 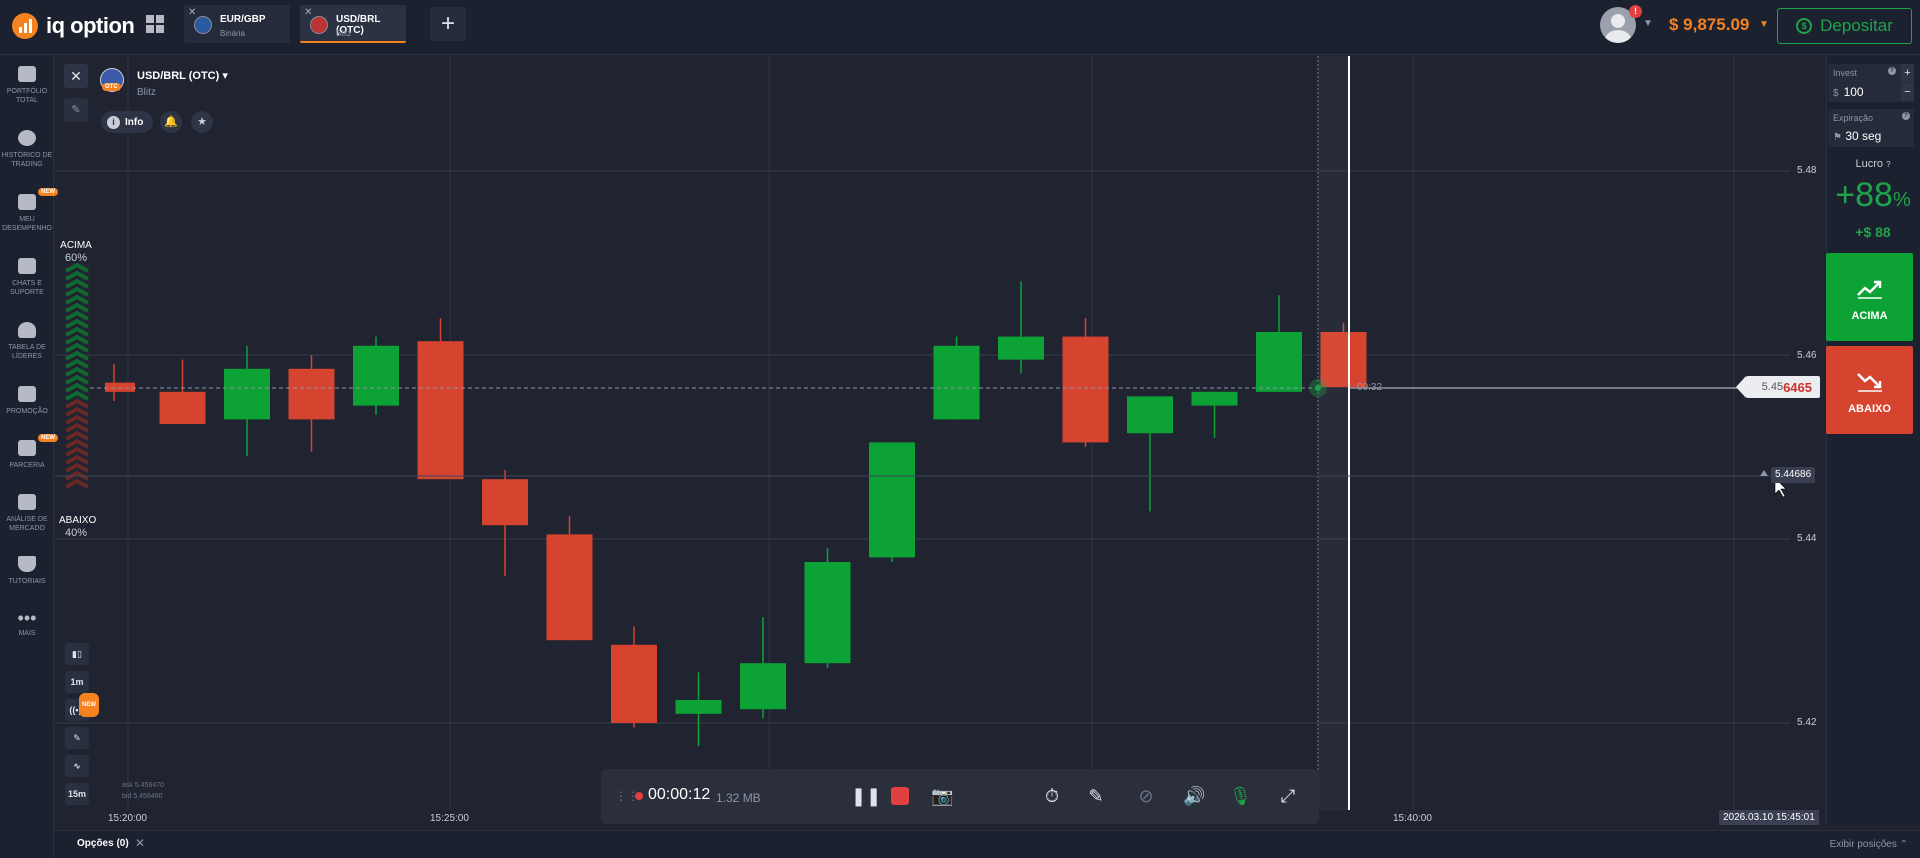 What do you see at coordinates (900, 796) in the screenshot?
I see `stop-record-button` at bounding box center [900, 796].